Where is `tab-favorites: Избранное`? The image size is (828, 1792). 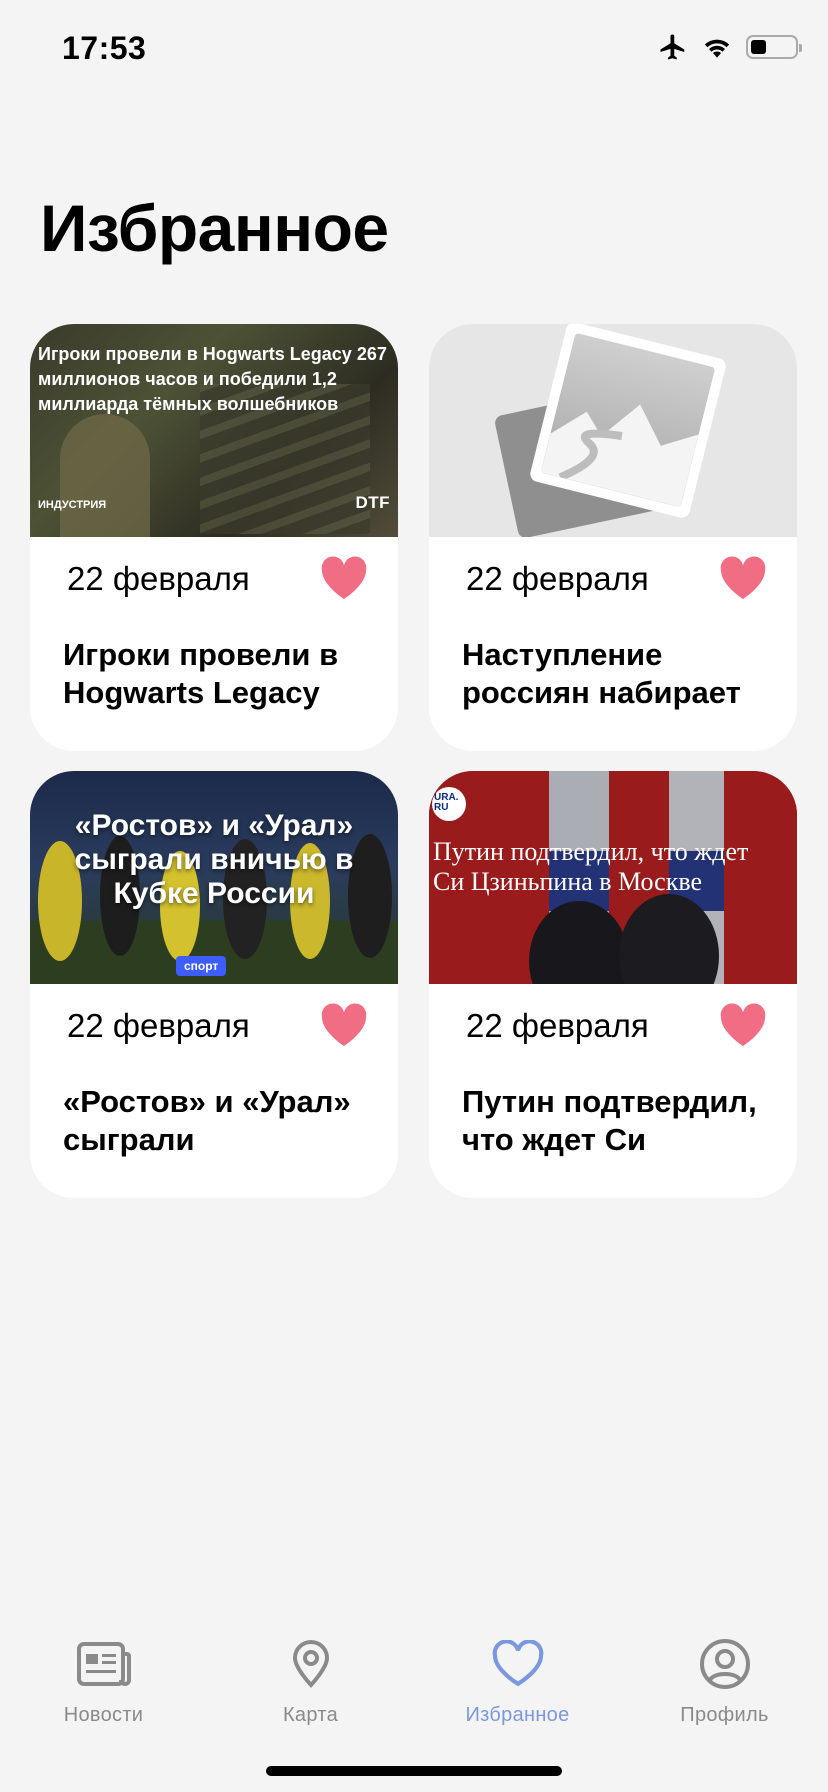
tab-favorites: Избранное is located at coordinates (517, 1680).